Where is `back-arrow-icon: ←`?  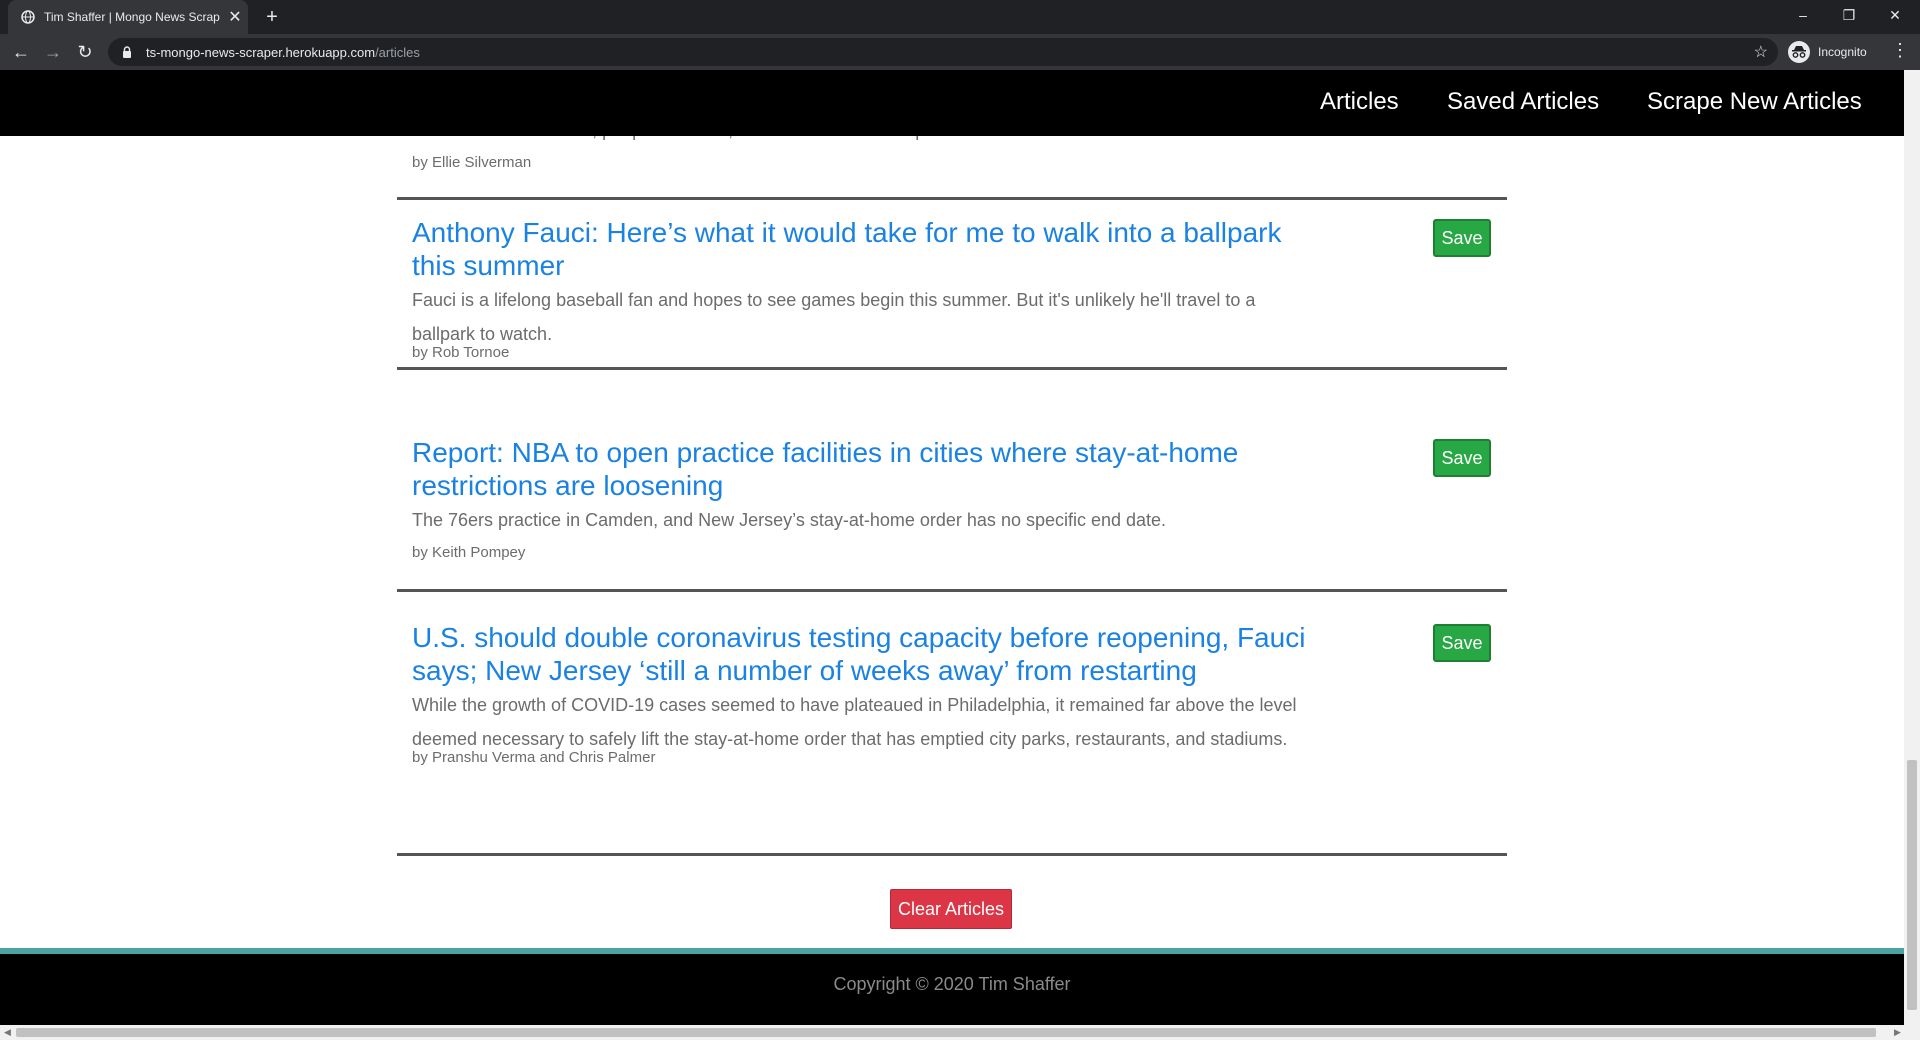
back-arrow-icon: ← is located at coordinates (21, 52).